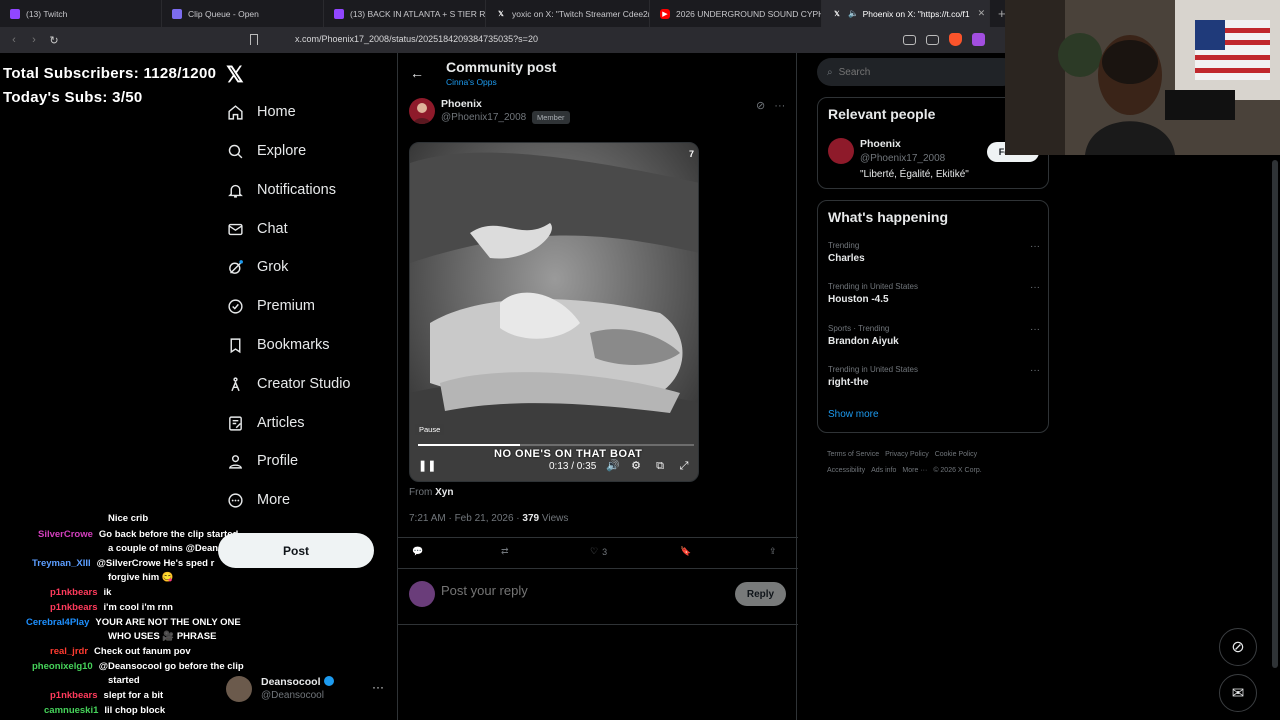 This screenshot has width=1280, height=720. I want to click on trend-item: Trending in United States right-the ···, so click(935, 383).